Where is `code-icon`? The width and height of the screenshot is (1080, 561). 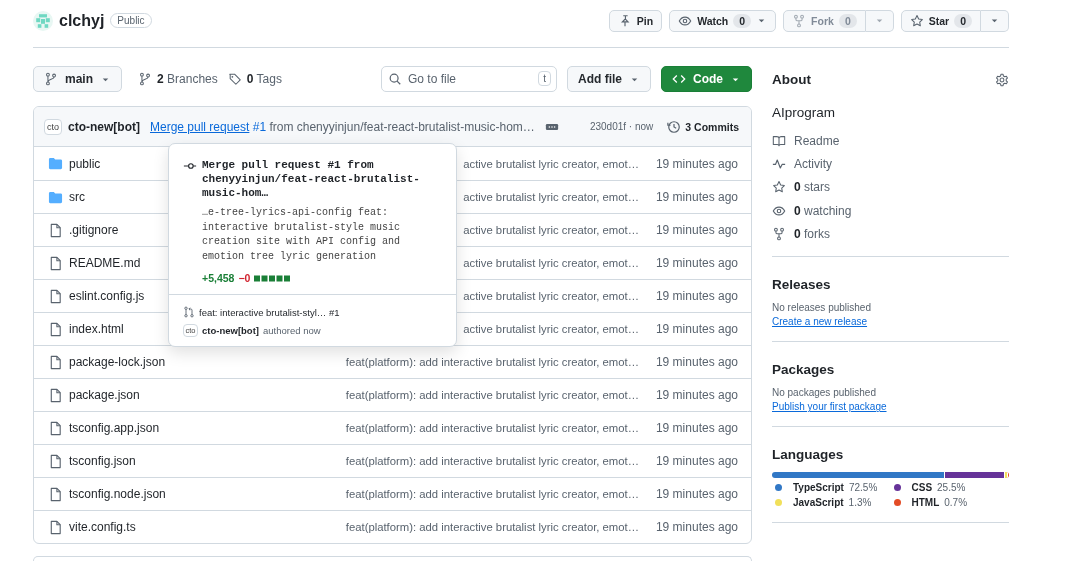
code-icon is located at coordinates (679, 79).